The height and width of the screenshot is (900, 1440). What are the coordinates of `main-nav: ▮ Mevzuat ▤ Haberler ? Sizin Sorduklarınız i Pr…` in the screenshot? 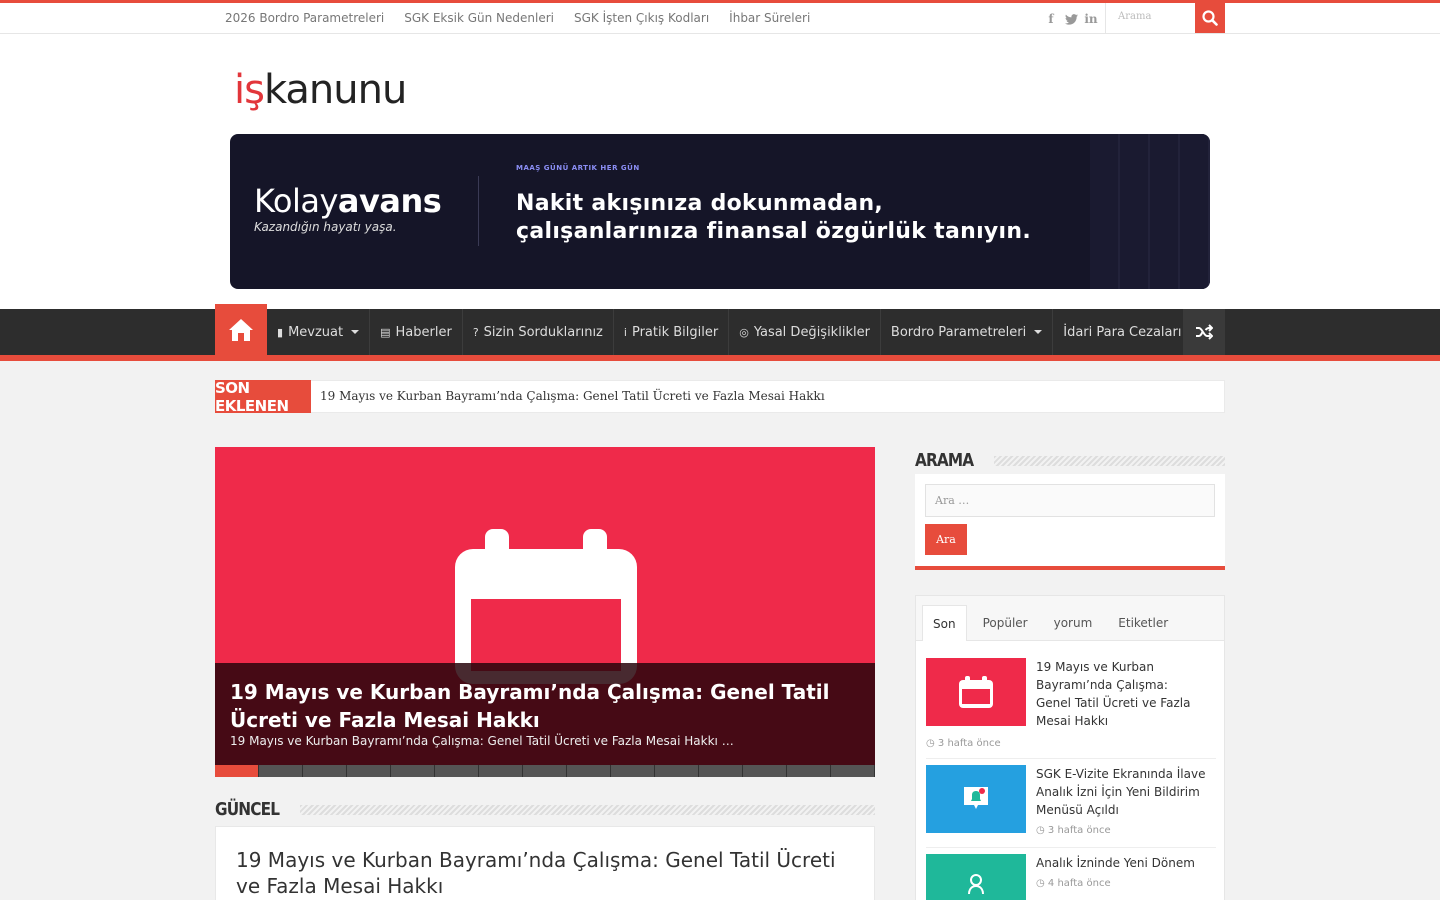 It's located at (720, 332).